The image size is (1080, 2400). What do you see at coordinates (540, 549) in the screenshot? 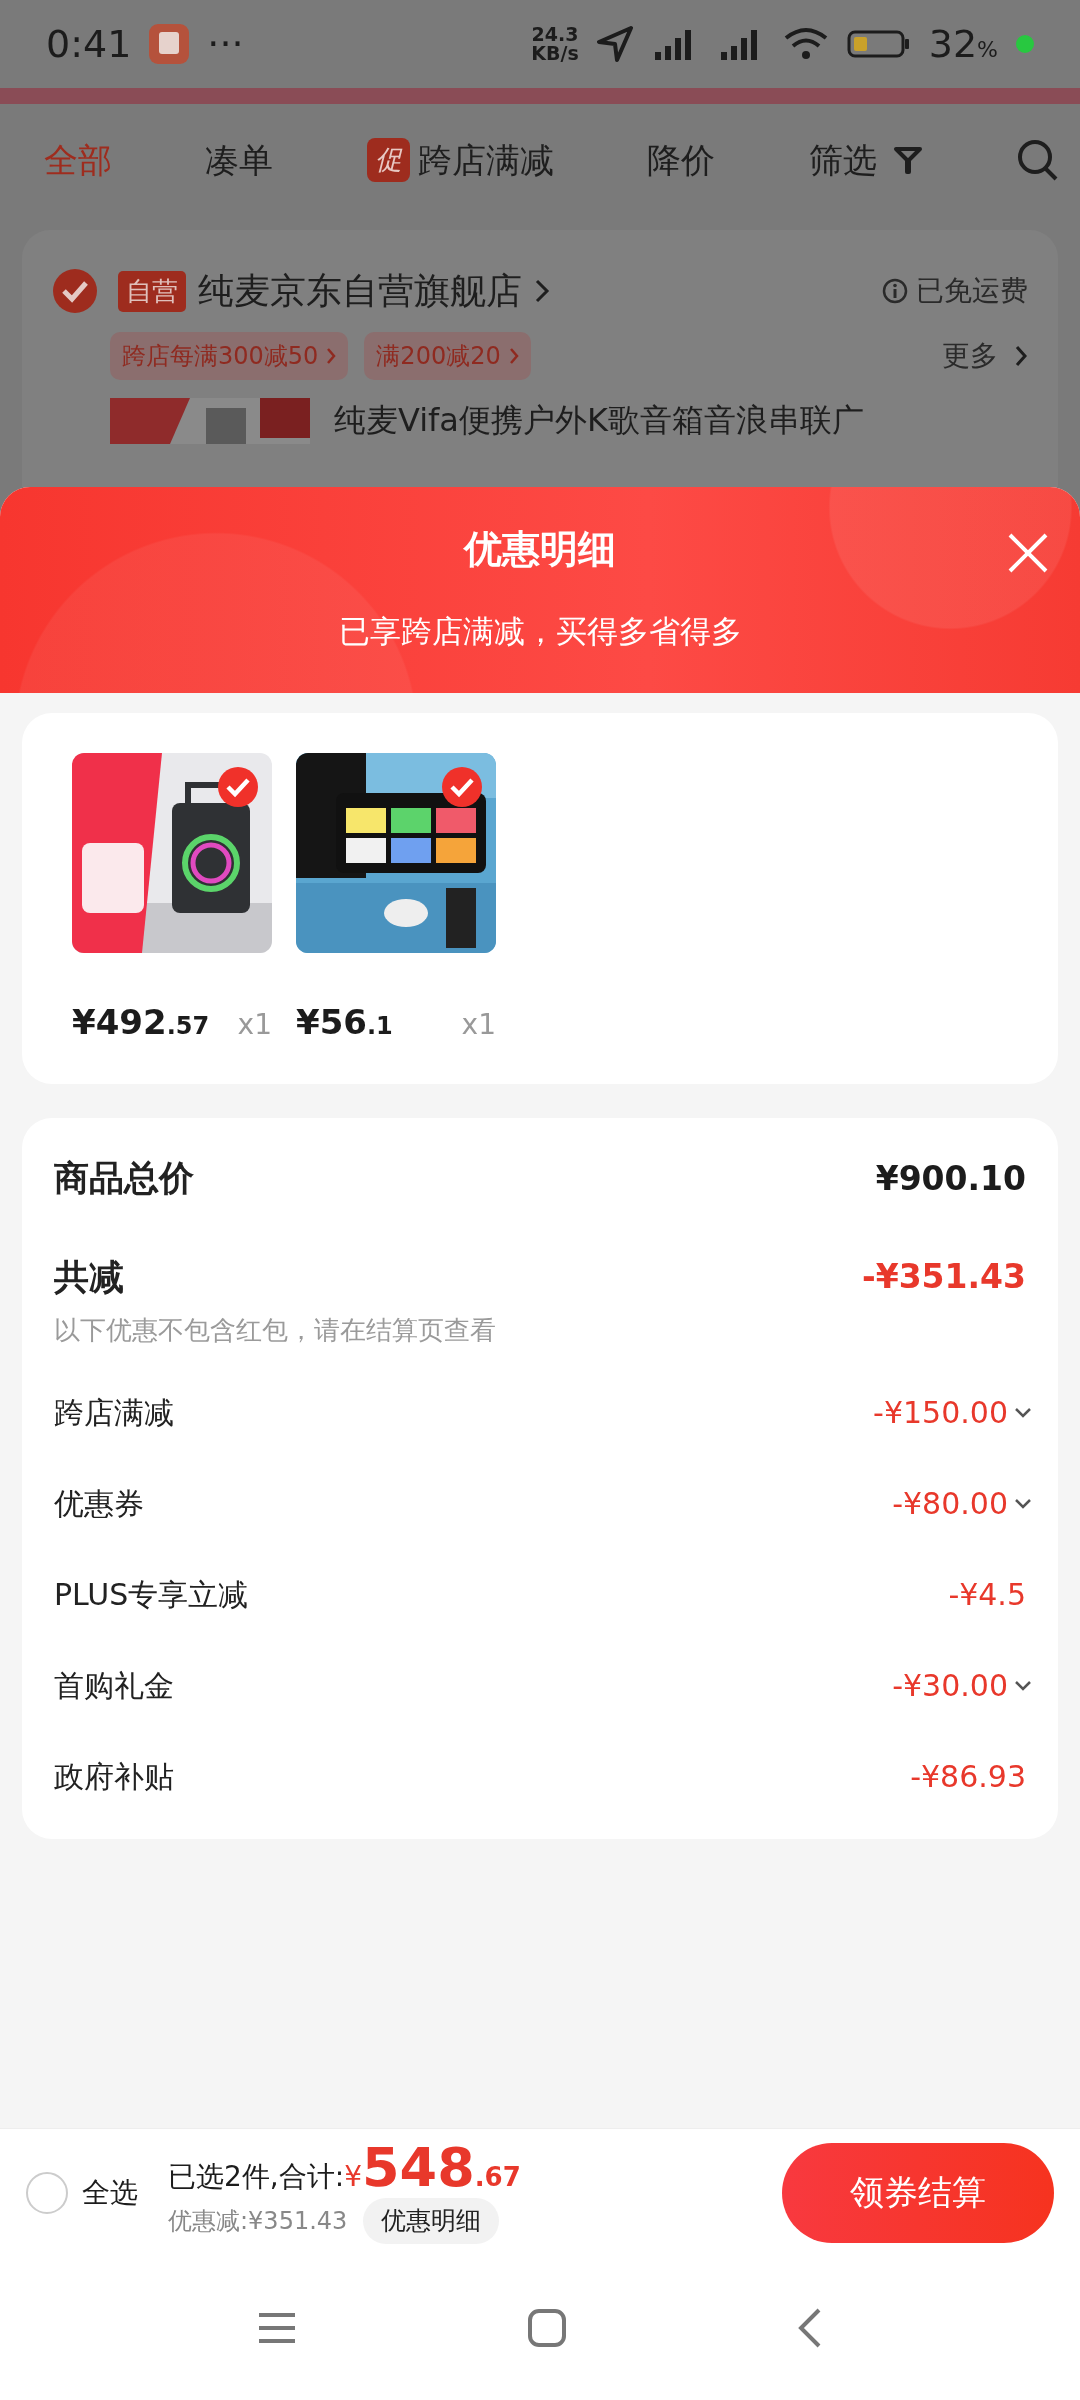
I see `sheet-title: 优惠明细` at bounding box center [540, 549].